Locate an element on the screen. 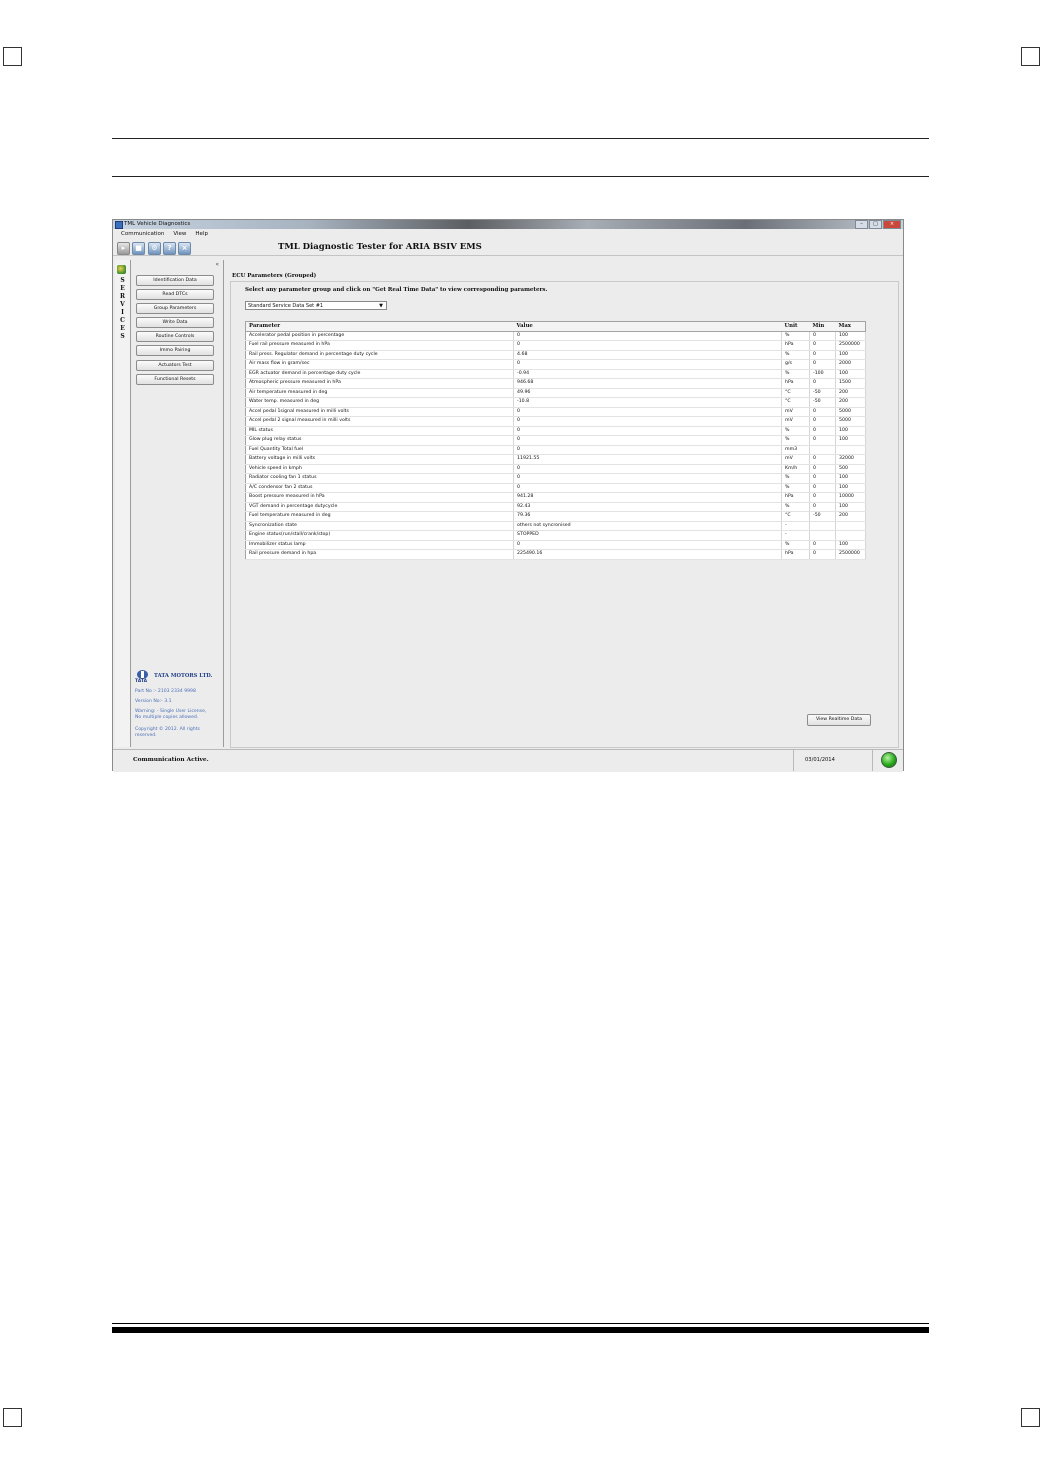  sidebar-item-immo-pairing: Immo Pairing is located at coordinates (175, 350).